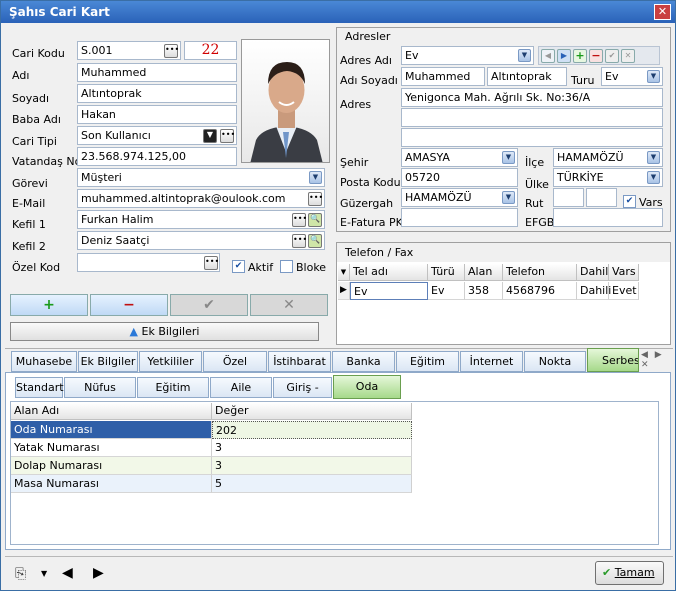  I want to click on col-turu: Türü, so click(446, 272).